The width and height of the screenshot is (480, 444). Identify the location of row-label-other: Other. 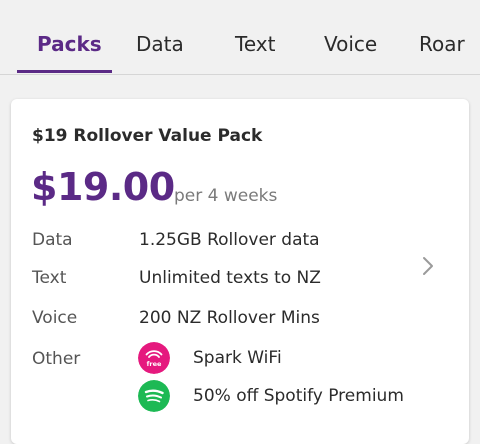
(56, 359).